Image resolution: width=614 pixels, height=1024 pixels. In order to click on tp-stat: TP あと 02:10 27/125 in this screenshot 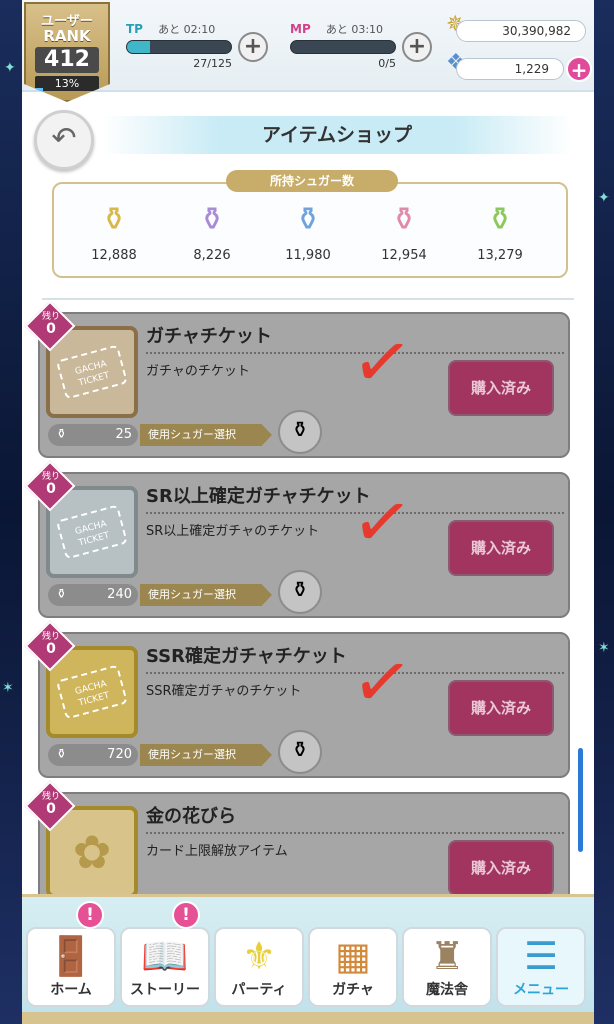, I will do `click(179, 44)`.